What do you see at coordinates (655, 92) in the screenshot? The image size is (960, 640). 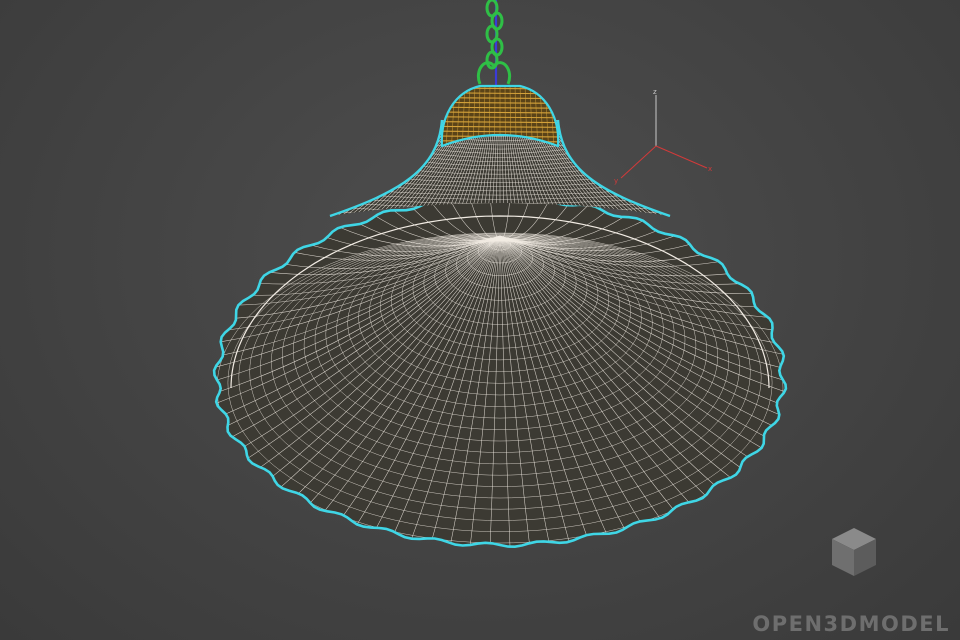 I see `axis-z-label: z` at bounding box center [655, 92].